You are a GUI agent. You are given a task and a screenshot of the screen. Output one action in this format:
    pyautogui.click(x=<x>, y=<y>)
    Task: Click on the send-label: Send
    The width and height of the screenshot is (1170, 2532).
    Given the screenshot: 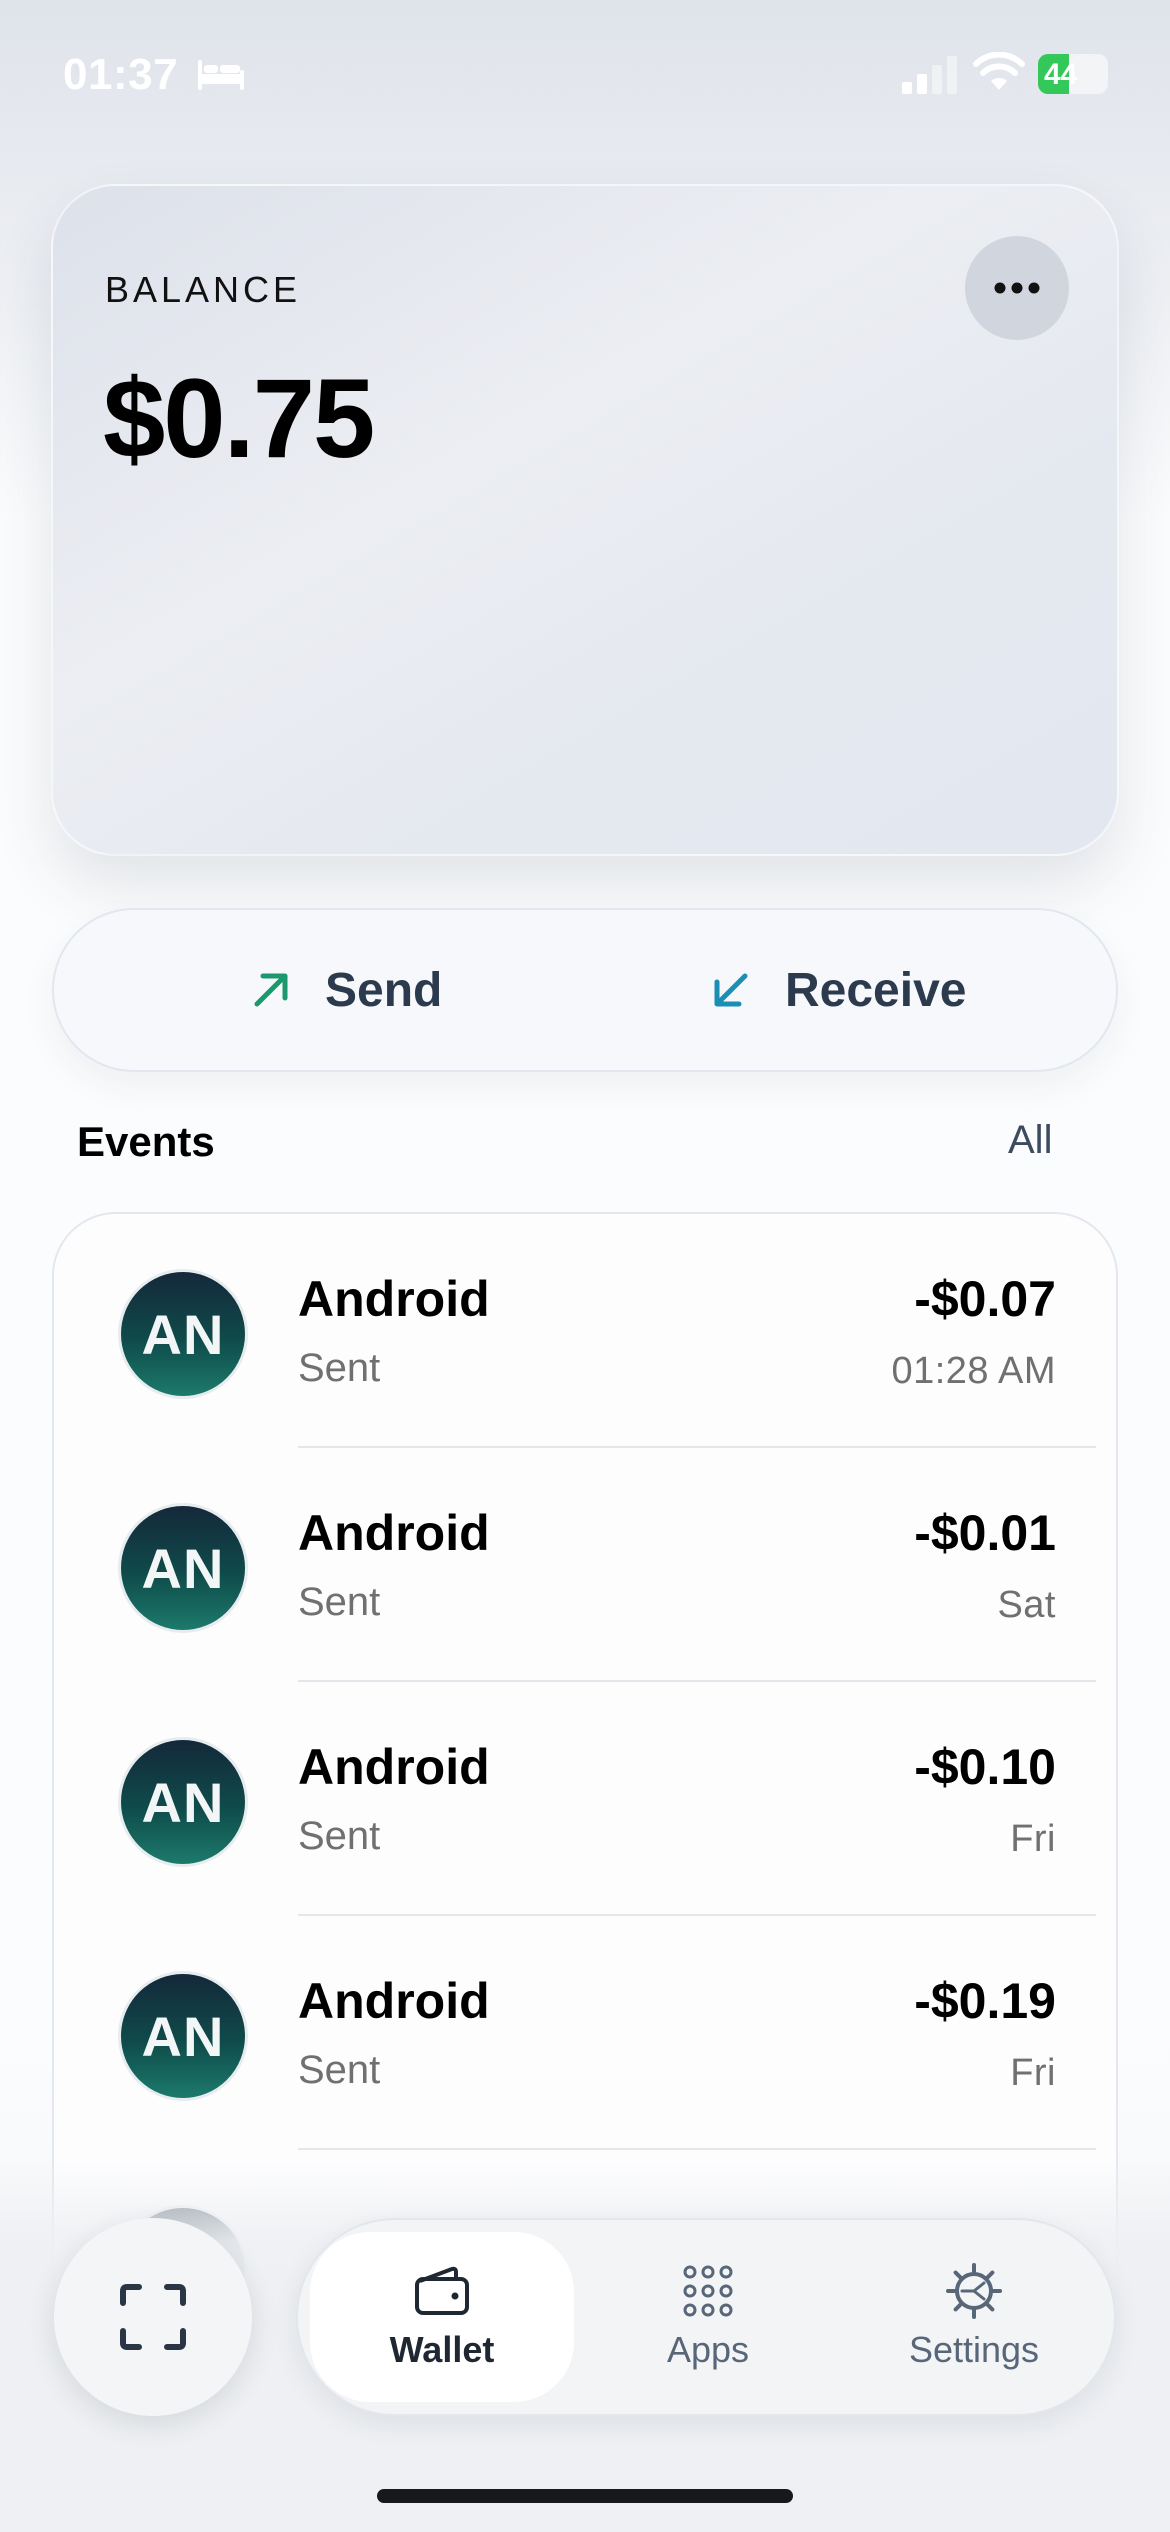 What is the action you would take?
    pyautogui.click(x=384, y=990)
    